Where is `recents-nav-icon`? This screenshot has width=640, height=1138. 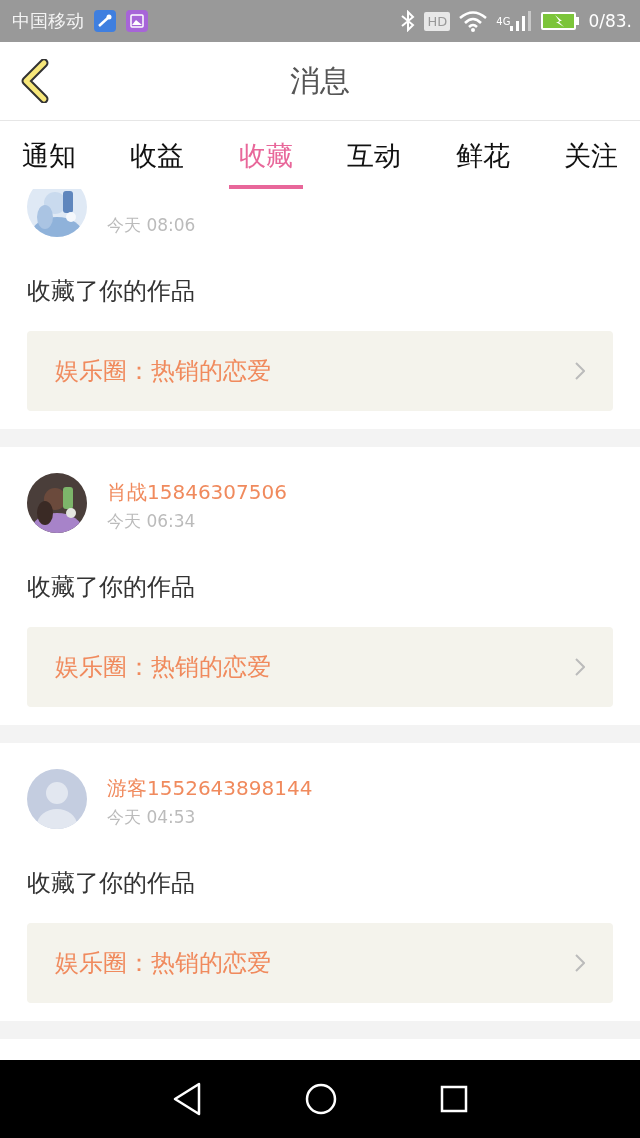 recents-nav-icon is located at coordinates (454, 1099).